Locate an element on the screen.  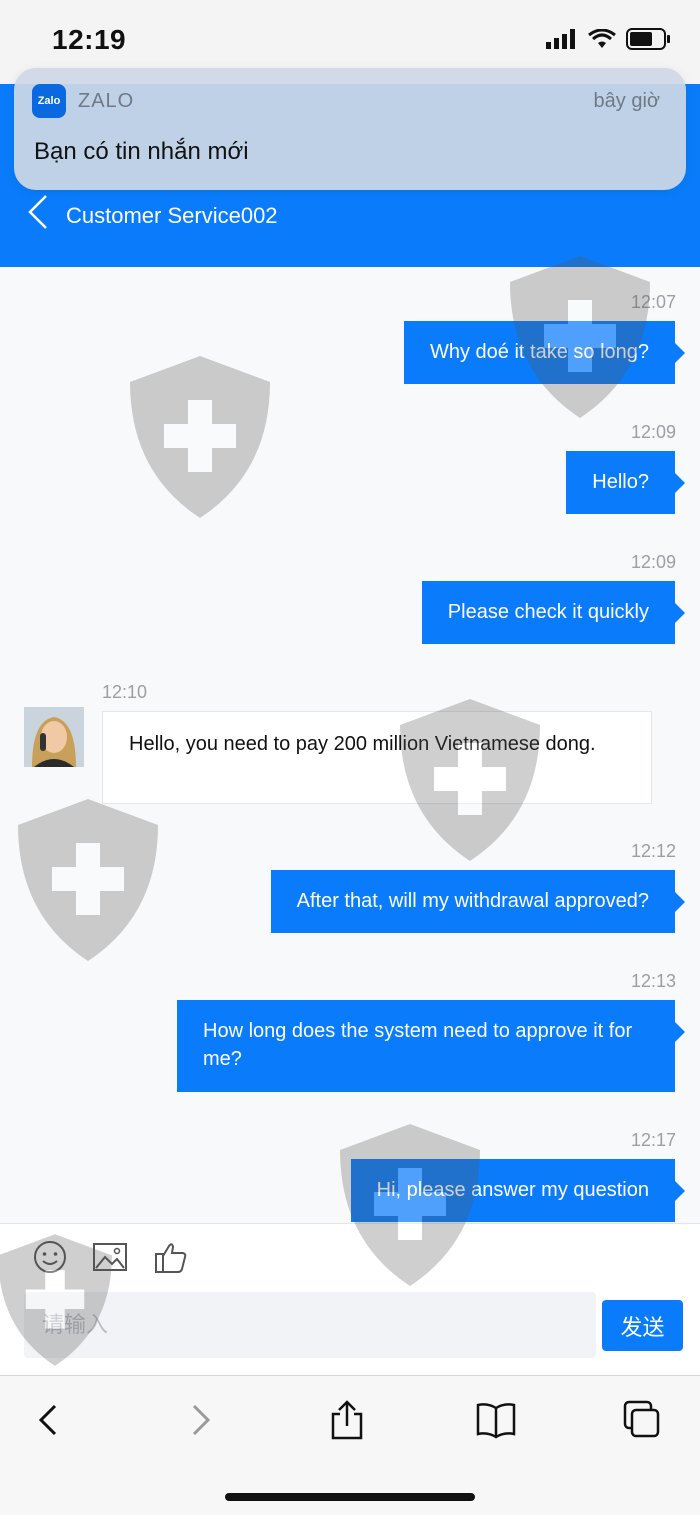
notification-time: bây giờ is located at coordinates (626, 101).